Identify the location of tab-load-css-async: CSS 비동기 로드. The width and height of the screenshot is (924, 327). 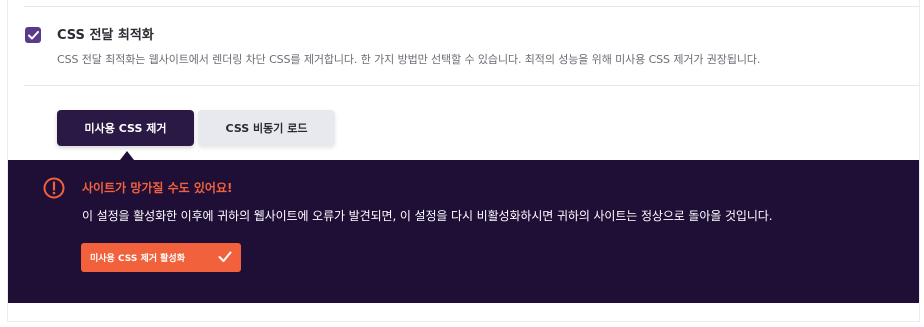
(266, 128).